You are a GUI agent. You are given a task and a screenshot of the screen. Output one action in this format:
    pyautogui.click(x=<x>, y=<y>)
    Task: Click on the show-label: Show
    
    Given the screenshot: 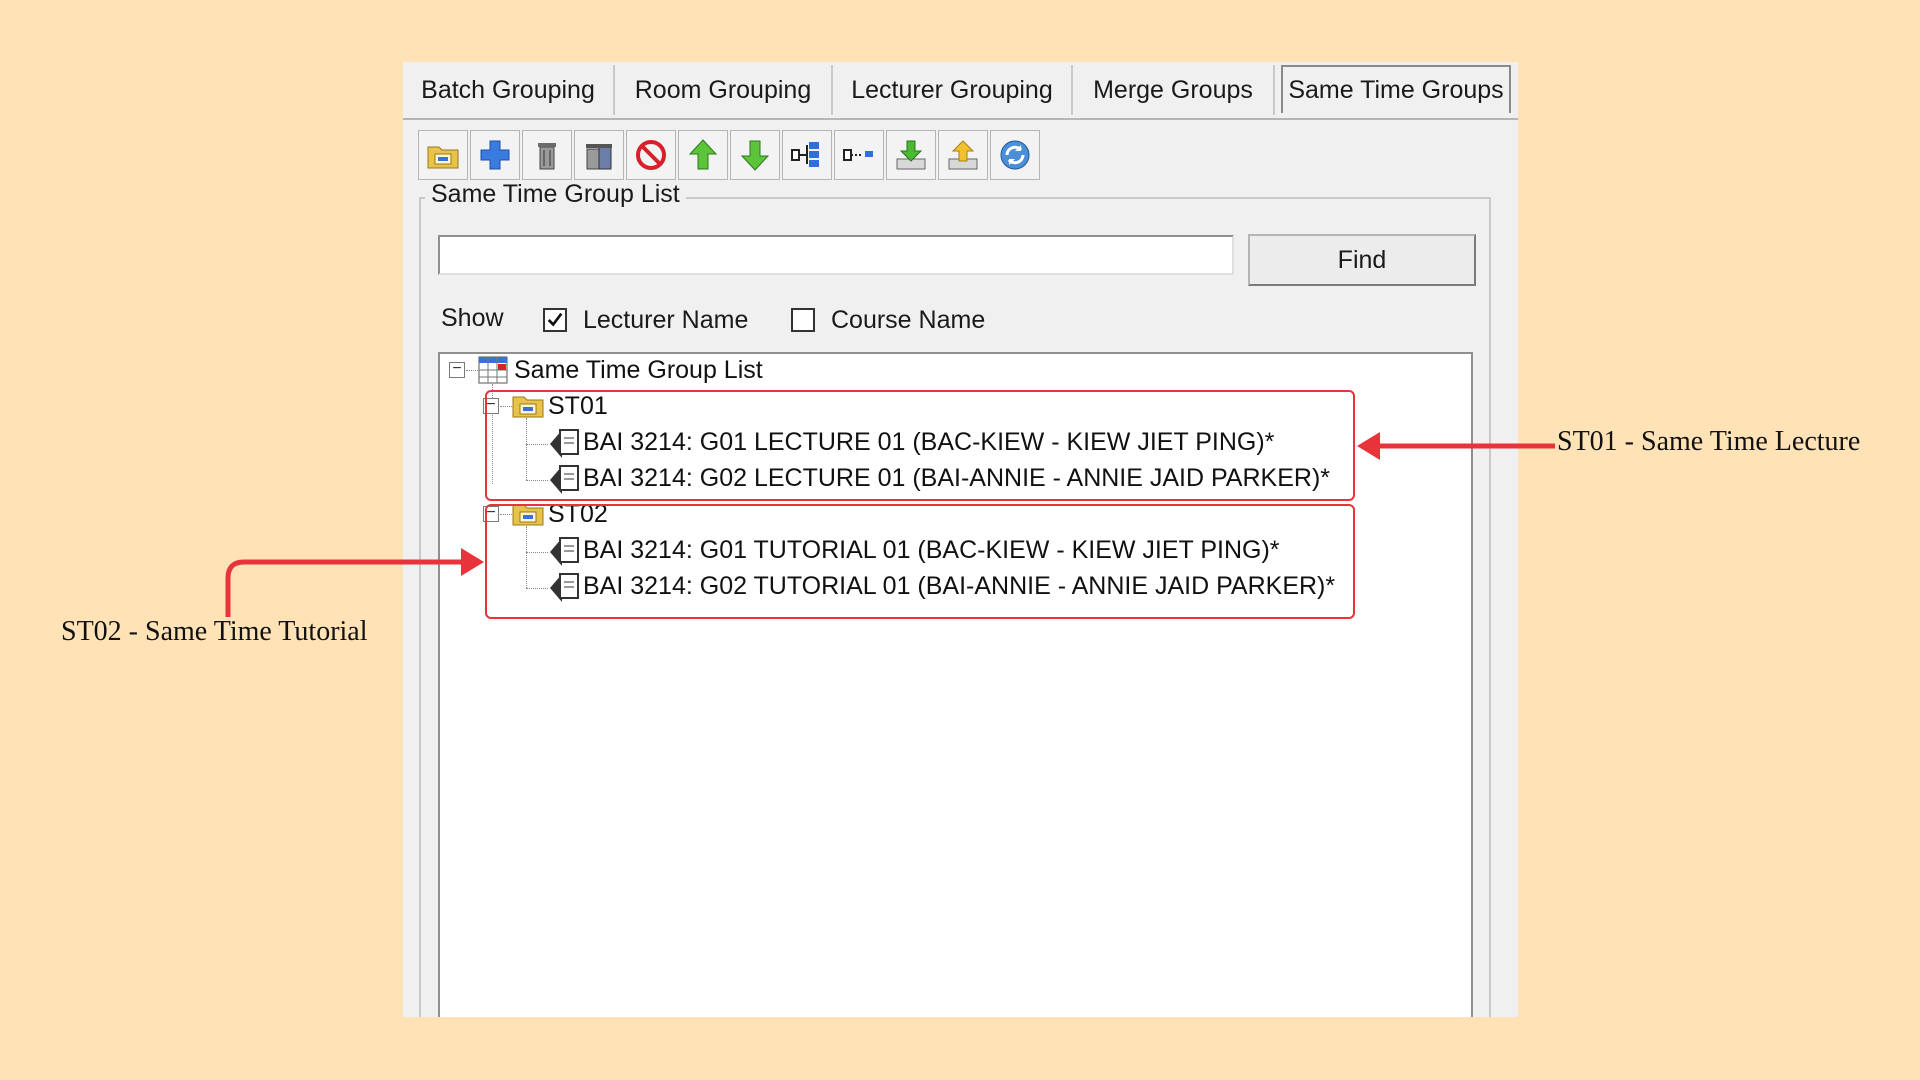 What is the action you would take?
    pyautogui.click(x=472, y=318)
    